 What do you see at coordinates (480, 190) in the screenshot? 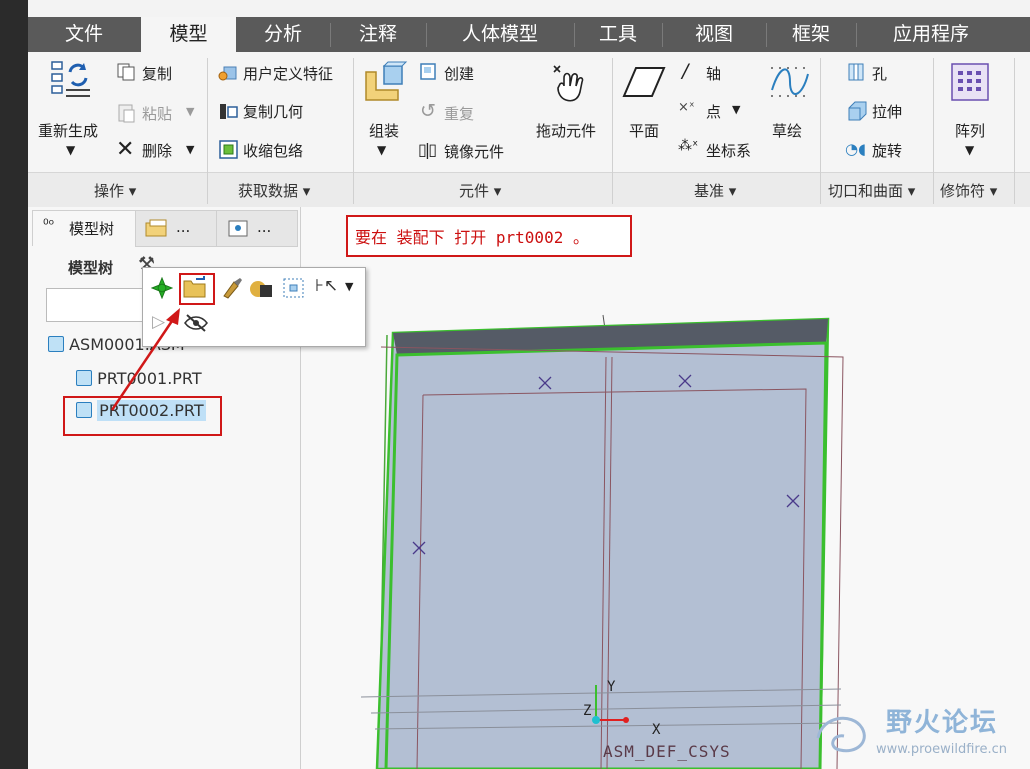
I see `group-component-label: 元件 ▾` at bounding box center [480, 190].